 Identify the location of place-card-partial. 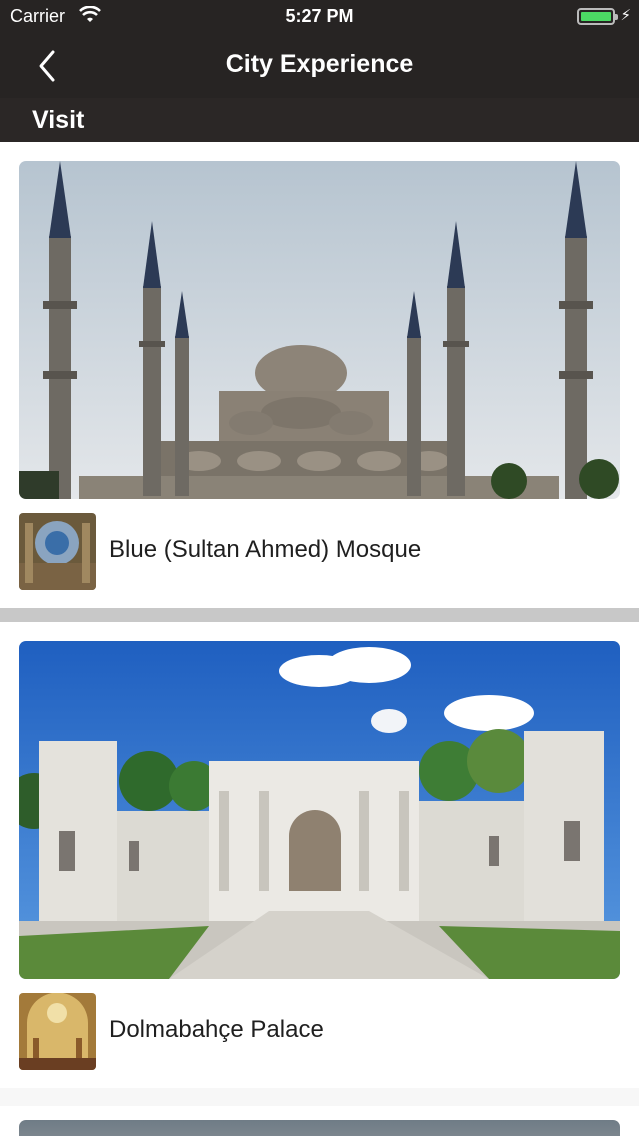
(319, 1121).